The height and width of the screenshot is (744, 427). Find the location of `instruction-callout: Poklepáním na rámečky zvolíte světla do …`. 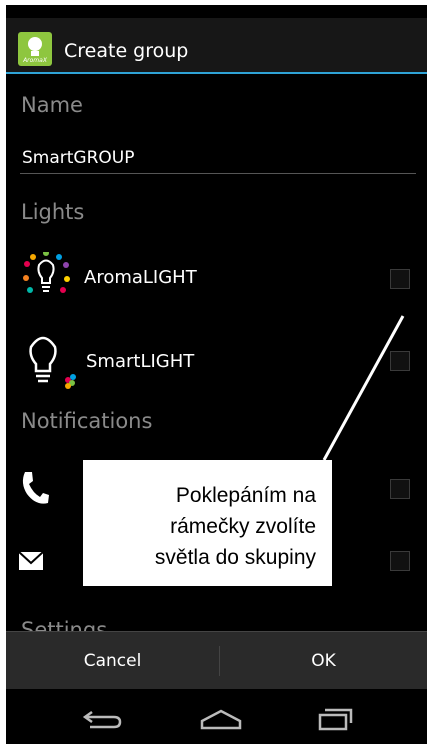

instruction-callout: Poklepáním na rámečky zvolíte světla do … is located at coordinates (207, 523).